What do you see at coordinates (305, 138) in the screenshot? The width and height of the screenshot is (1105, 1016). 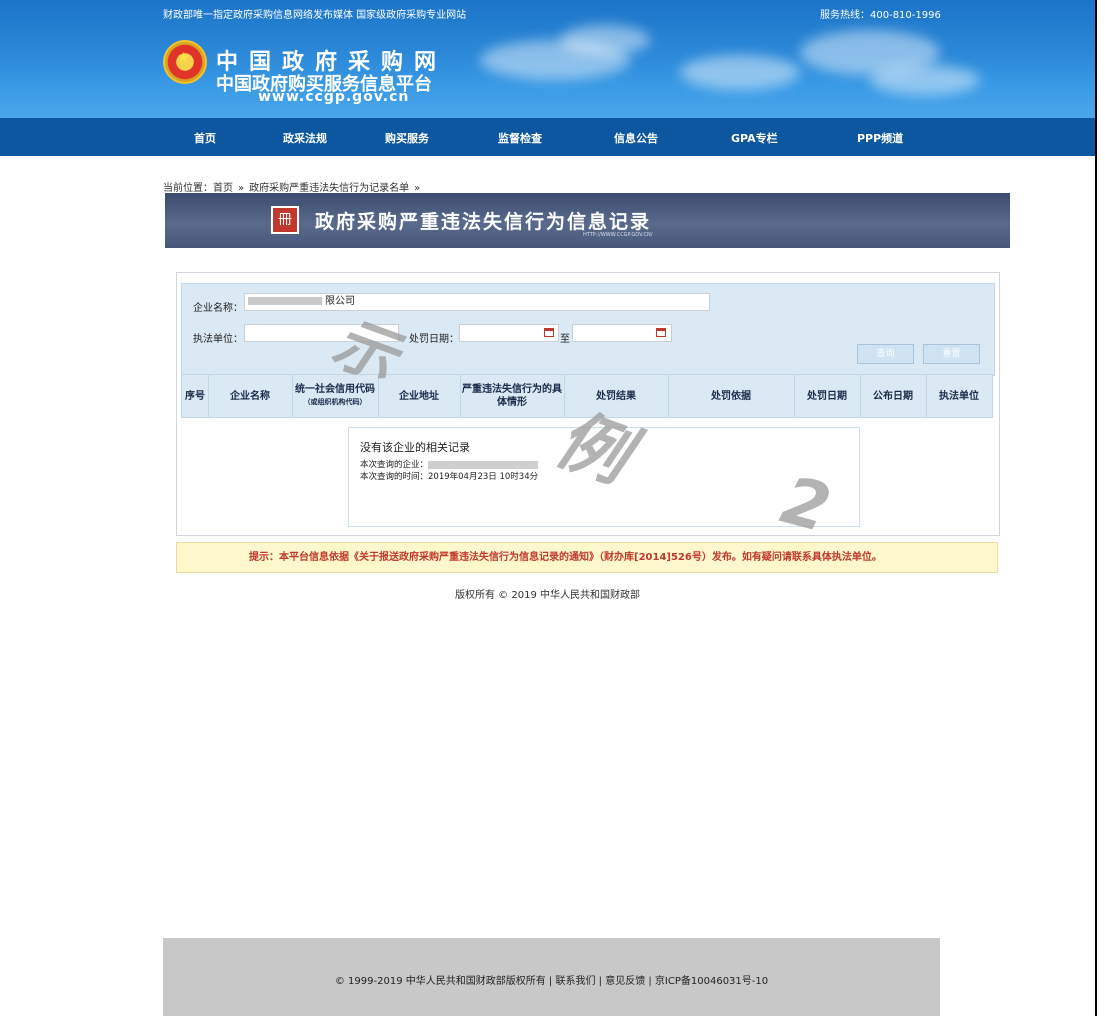 I see `nav-item-regulations: 政采法规` at bounding box center [305, 138].